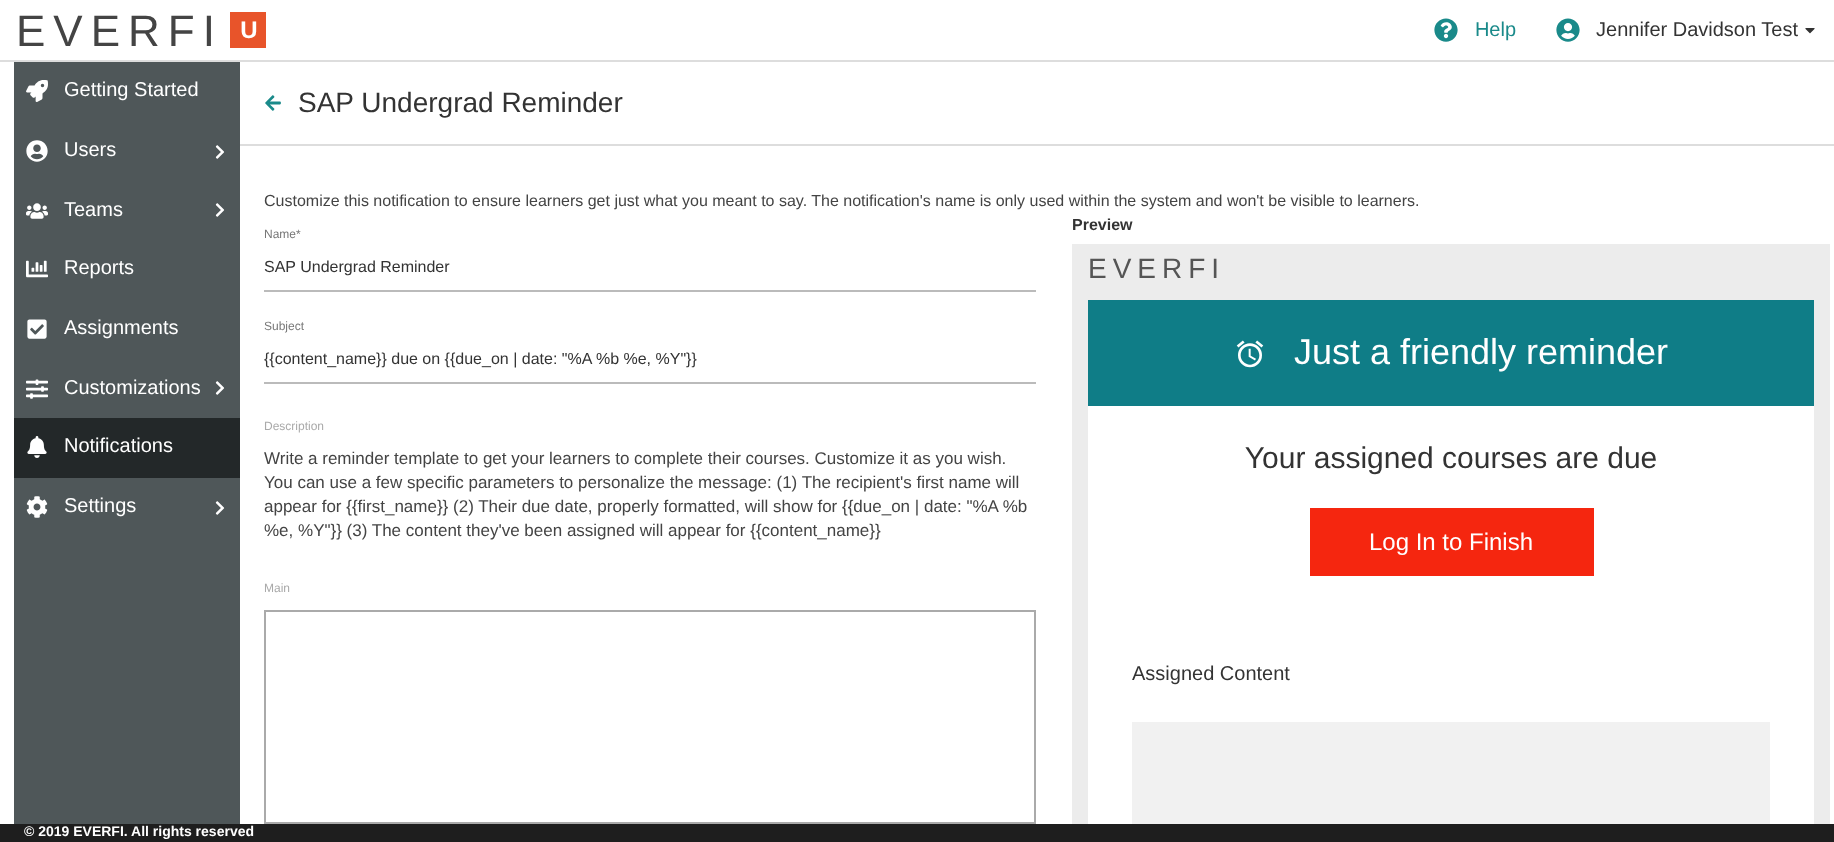 Image resolution: width=1834 pixels, height=842 pixels. I want to click on sidebar-item: Reports, so click(127, 270).